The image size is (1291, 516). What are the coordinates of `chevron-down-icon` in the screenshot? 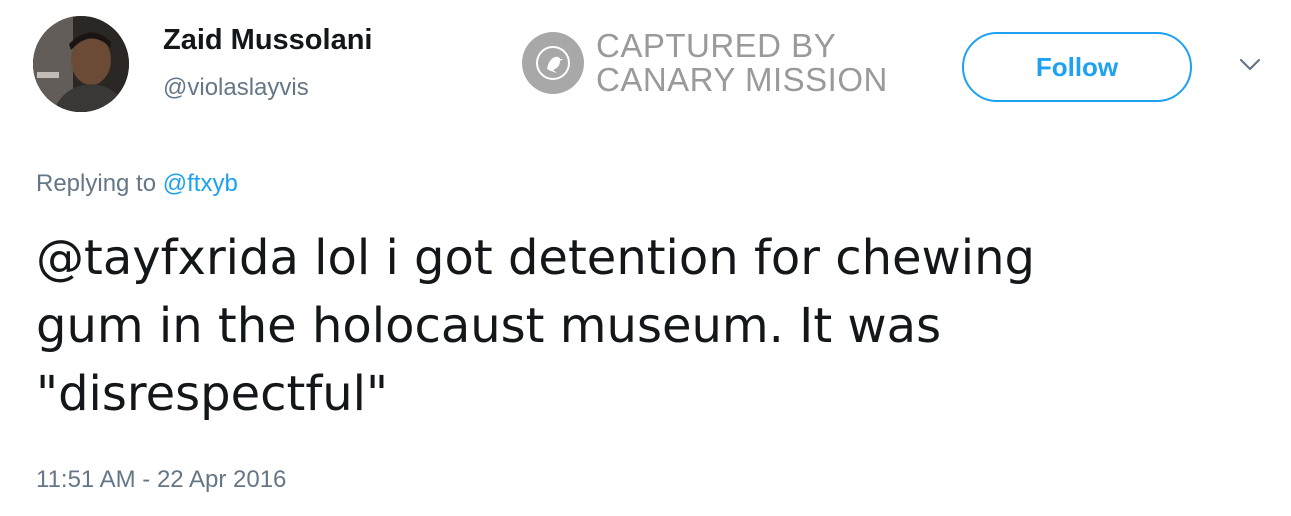 It's located at (1250, 65).